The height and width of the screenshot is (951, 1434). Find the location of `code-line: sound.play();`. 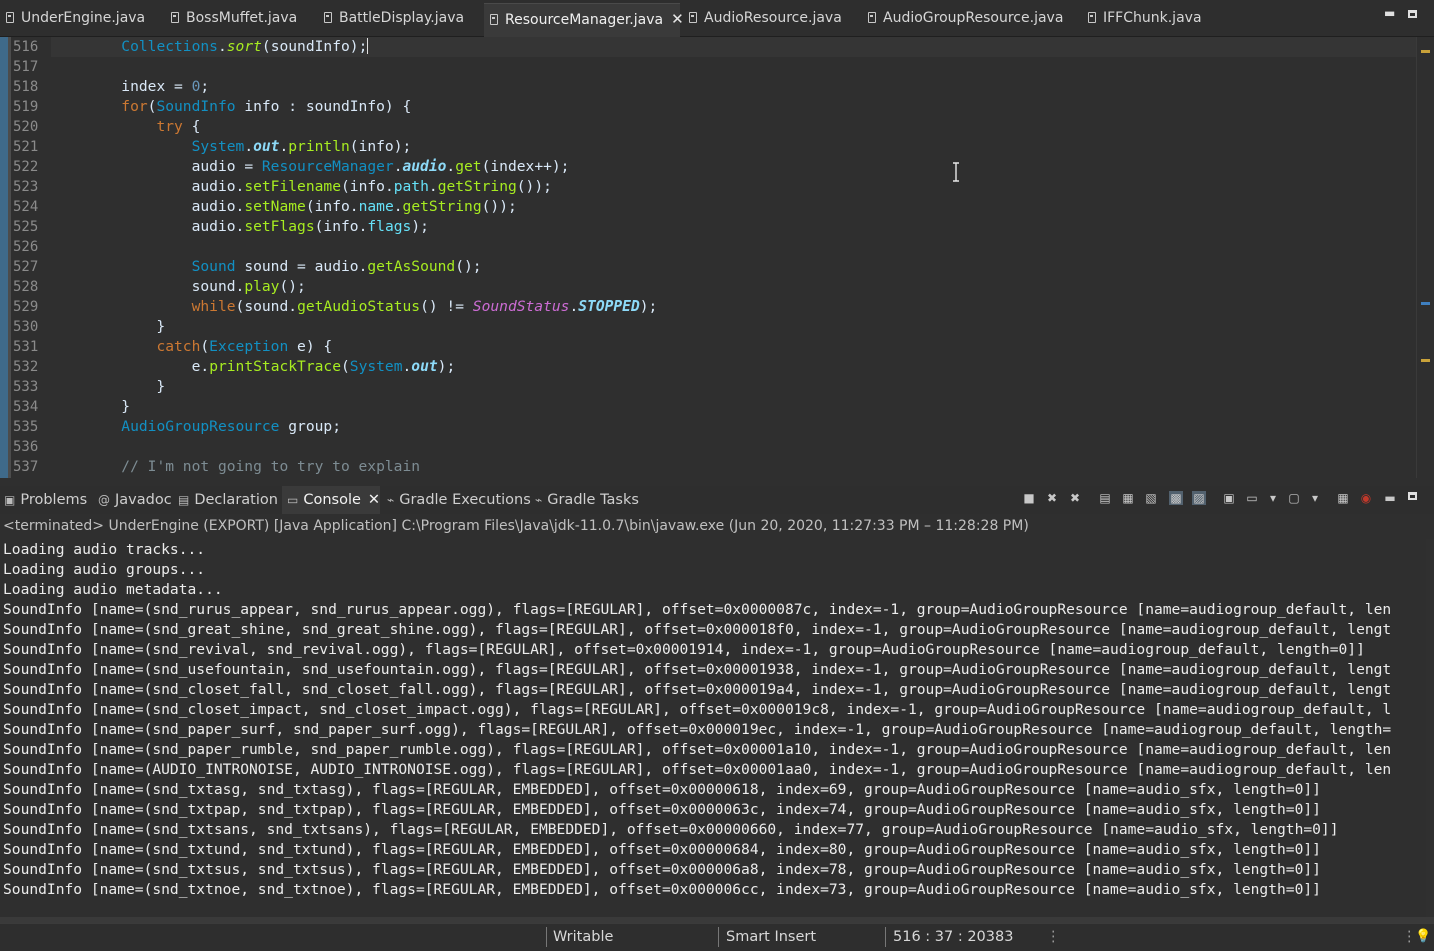

code-line: sound.play(); is located at coordinates (733, 287).